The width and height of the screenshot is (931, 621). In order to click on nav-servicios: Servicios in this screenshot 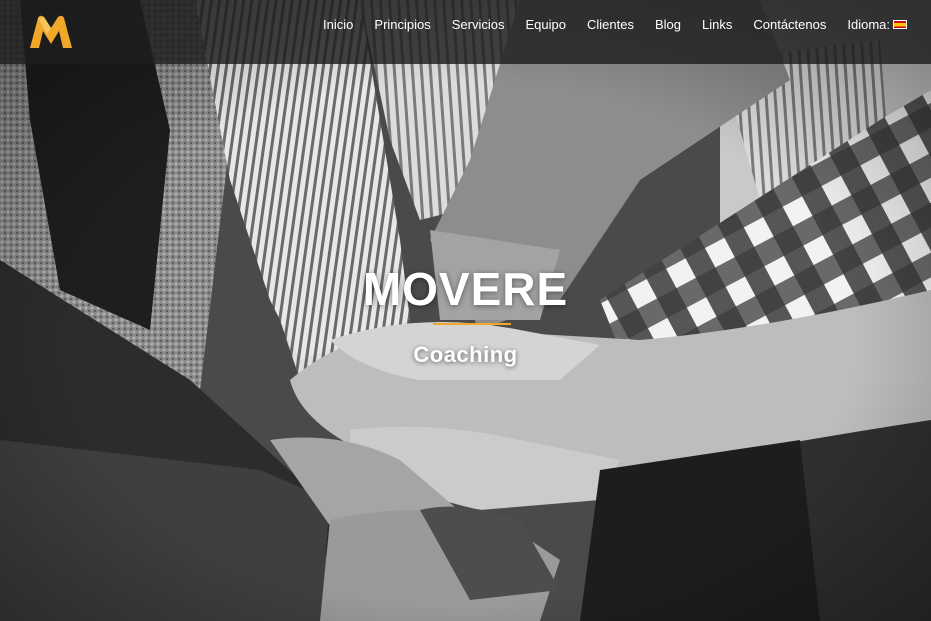, I will do `click(478, 24)`.